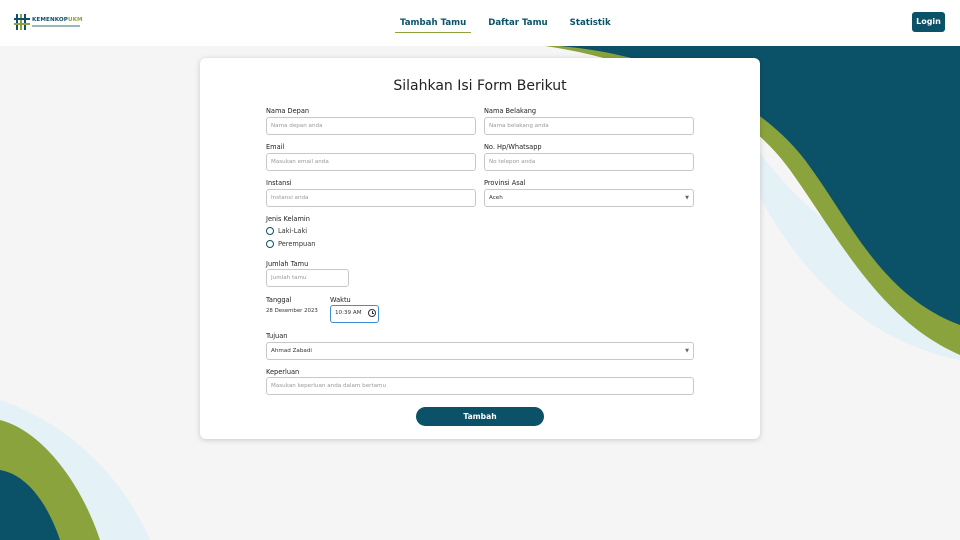 The width and height of the screenshot is (960, 540). I want to click on time-input: 10:39 AM, so click(354, 314).